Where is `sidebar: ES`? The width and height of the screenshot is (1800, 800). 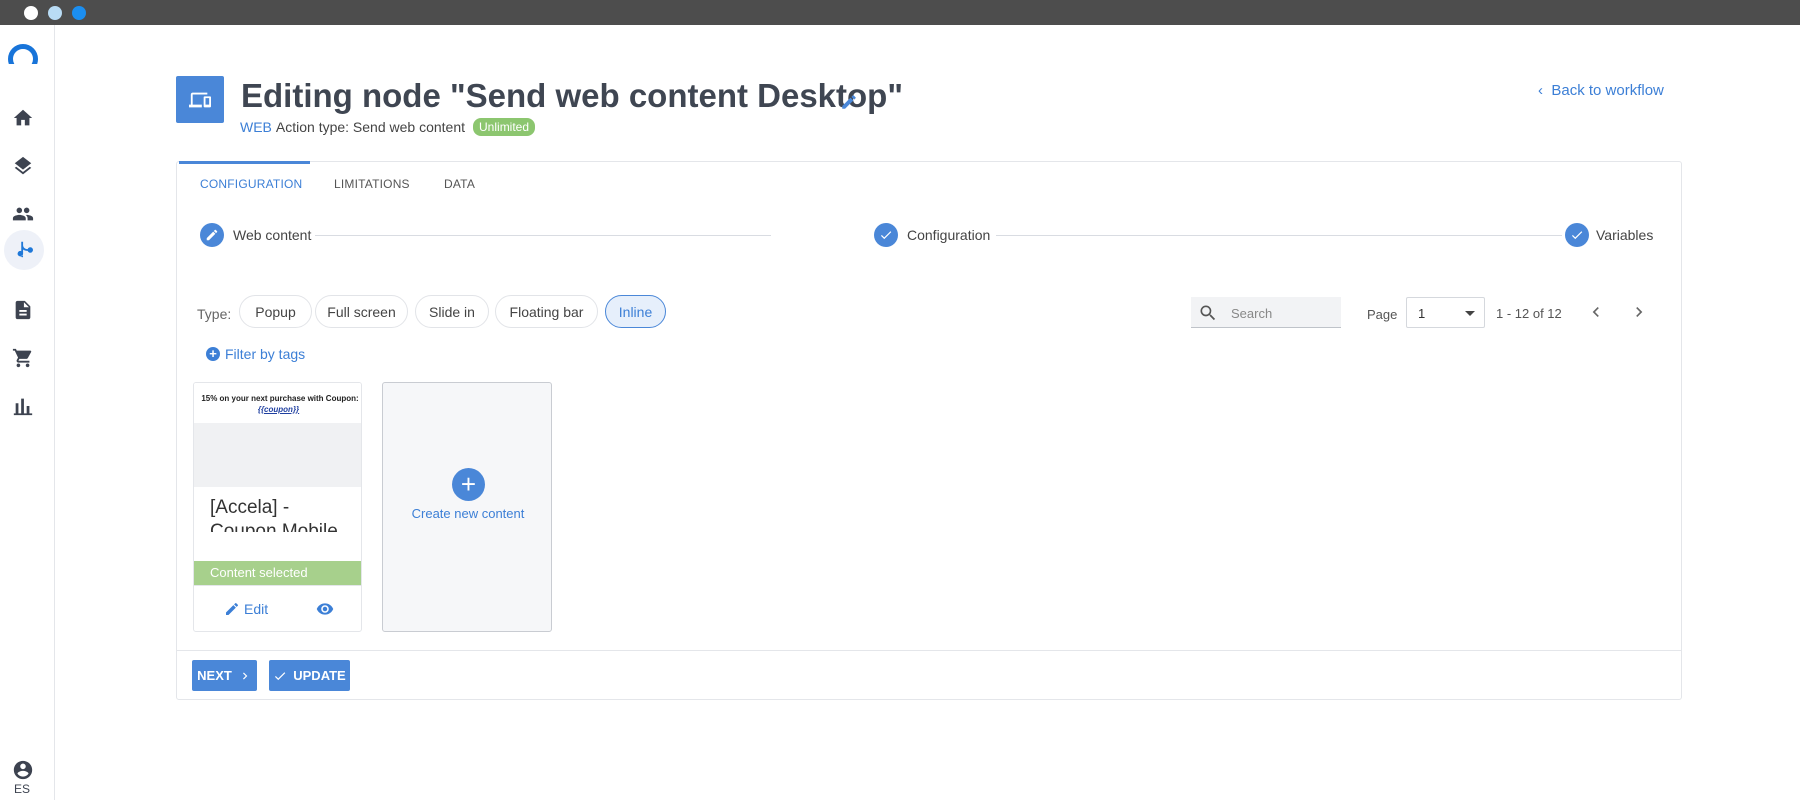 sidebar: ES is located at coordinates (27, 412).